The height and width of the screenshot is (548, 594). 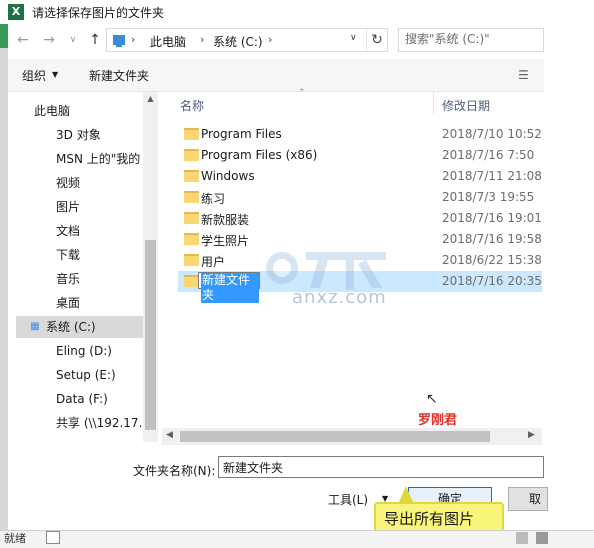 I want to click on computer-icon, so click(x=119, y=40).